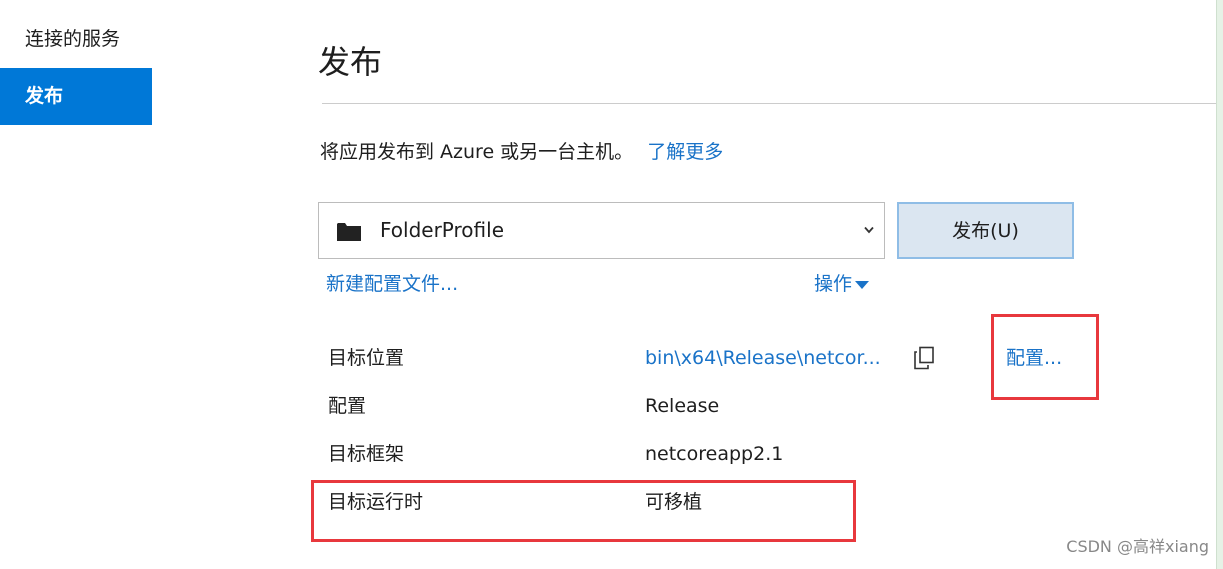 The height and width of the screenshot is (569, 1223). Describe the element at coordinates (862, 284) in the screenshot. I see `triangle-down-icon` at that location.